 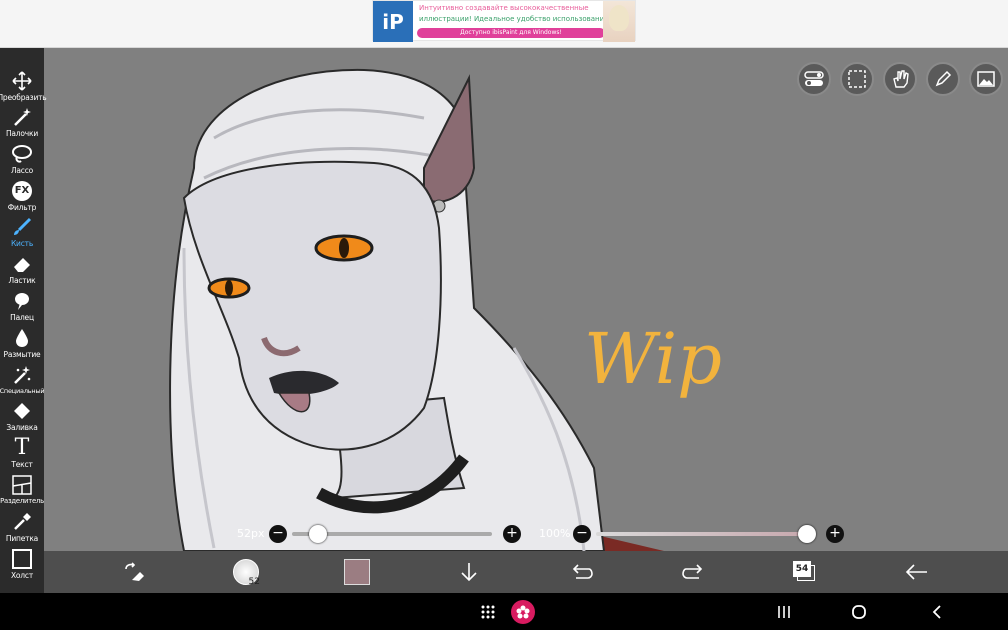 What do you see at coordinates (555, 533) in the screenshot?
I see `opacity-value: 100%` at bounding box center [555, 533].